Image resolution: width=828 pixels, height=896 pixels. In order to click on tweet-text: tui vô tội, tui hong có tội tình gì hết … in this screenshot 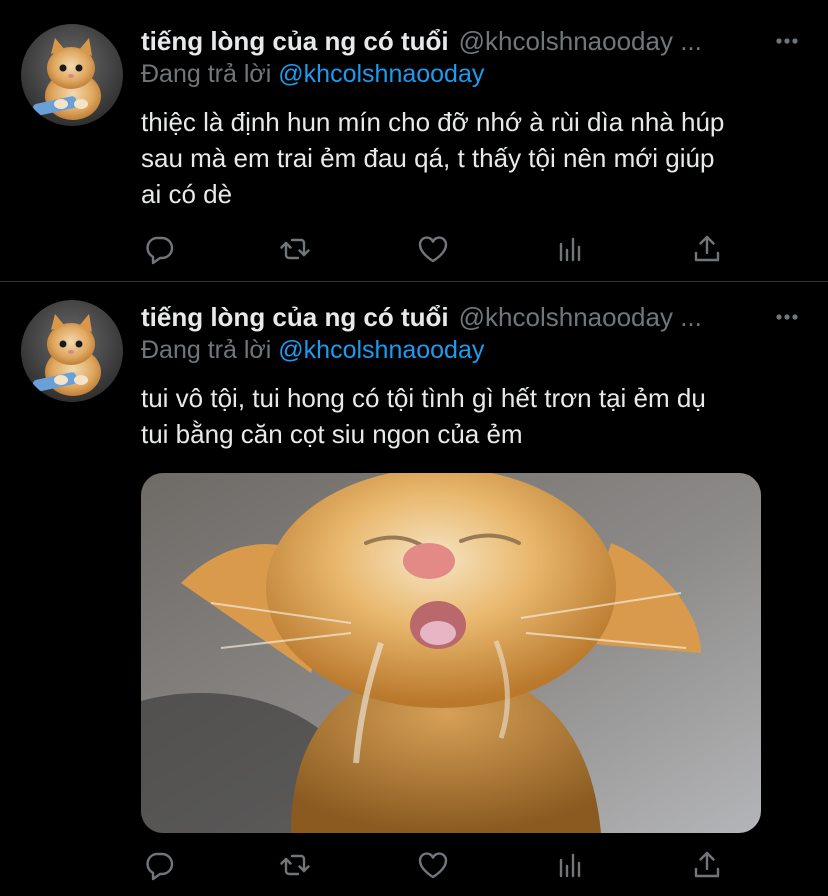, I will do `click(423, 416)`.